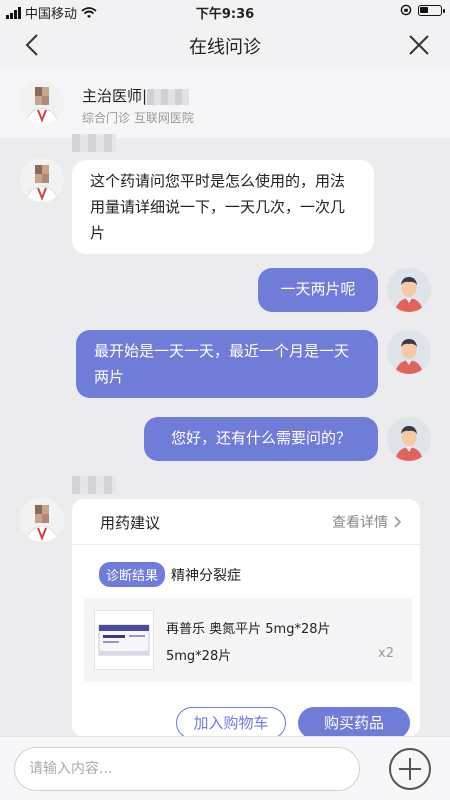 Image resolution: width=450 pixels, height=800 pixels. I want to click on status-bar: 中国移动 下午9:36, so click(225, 11).